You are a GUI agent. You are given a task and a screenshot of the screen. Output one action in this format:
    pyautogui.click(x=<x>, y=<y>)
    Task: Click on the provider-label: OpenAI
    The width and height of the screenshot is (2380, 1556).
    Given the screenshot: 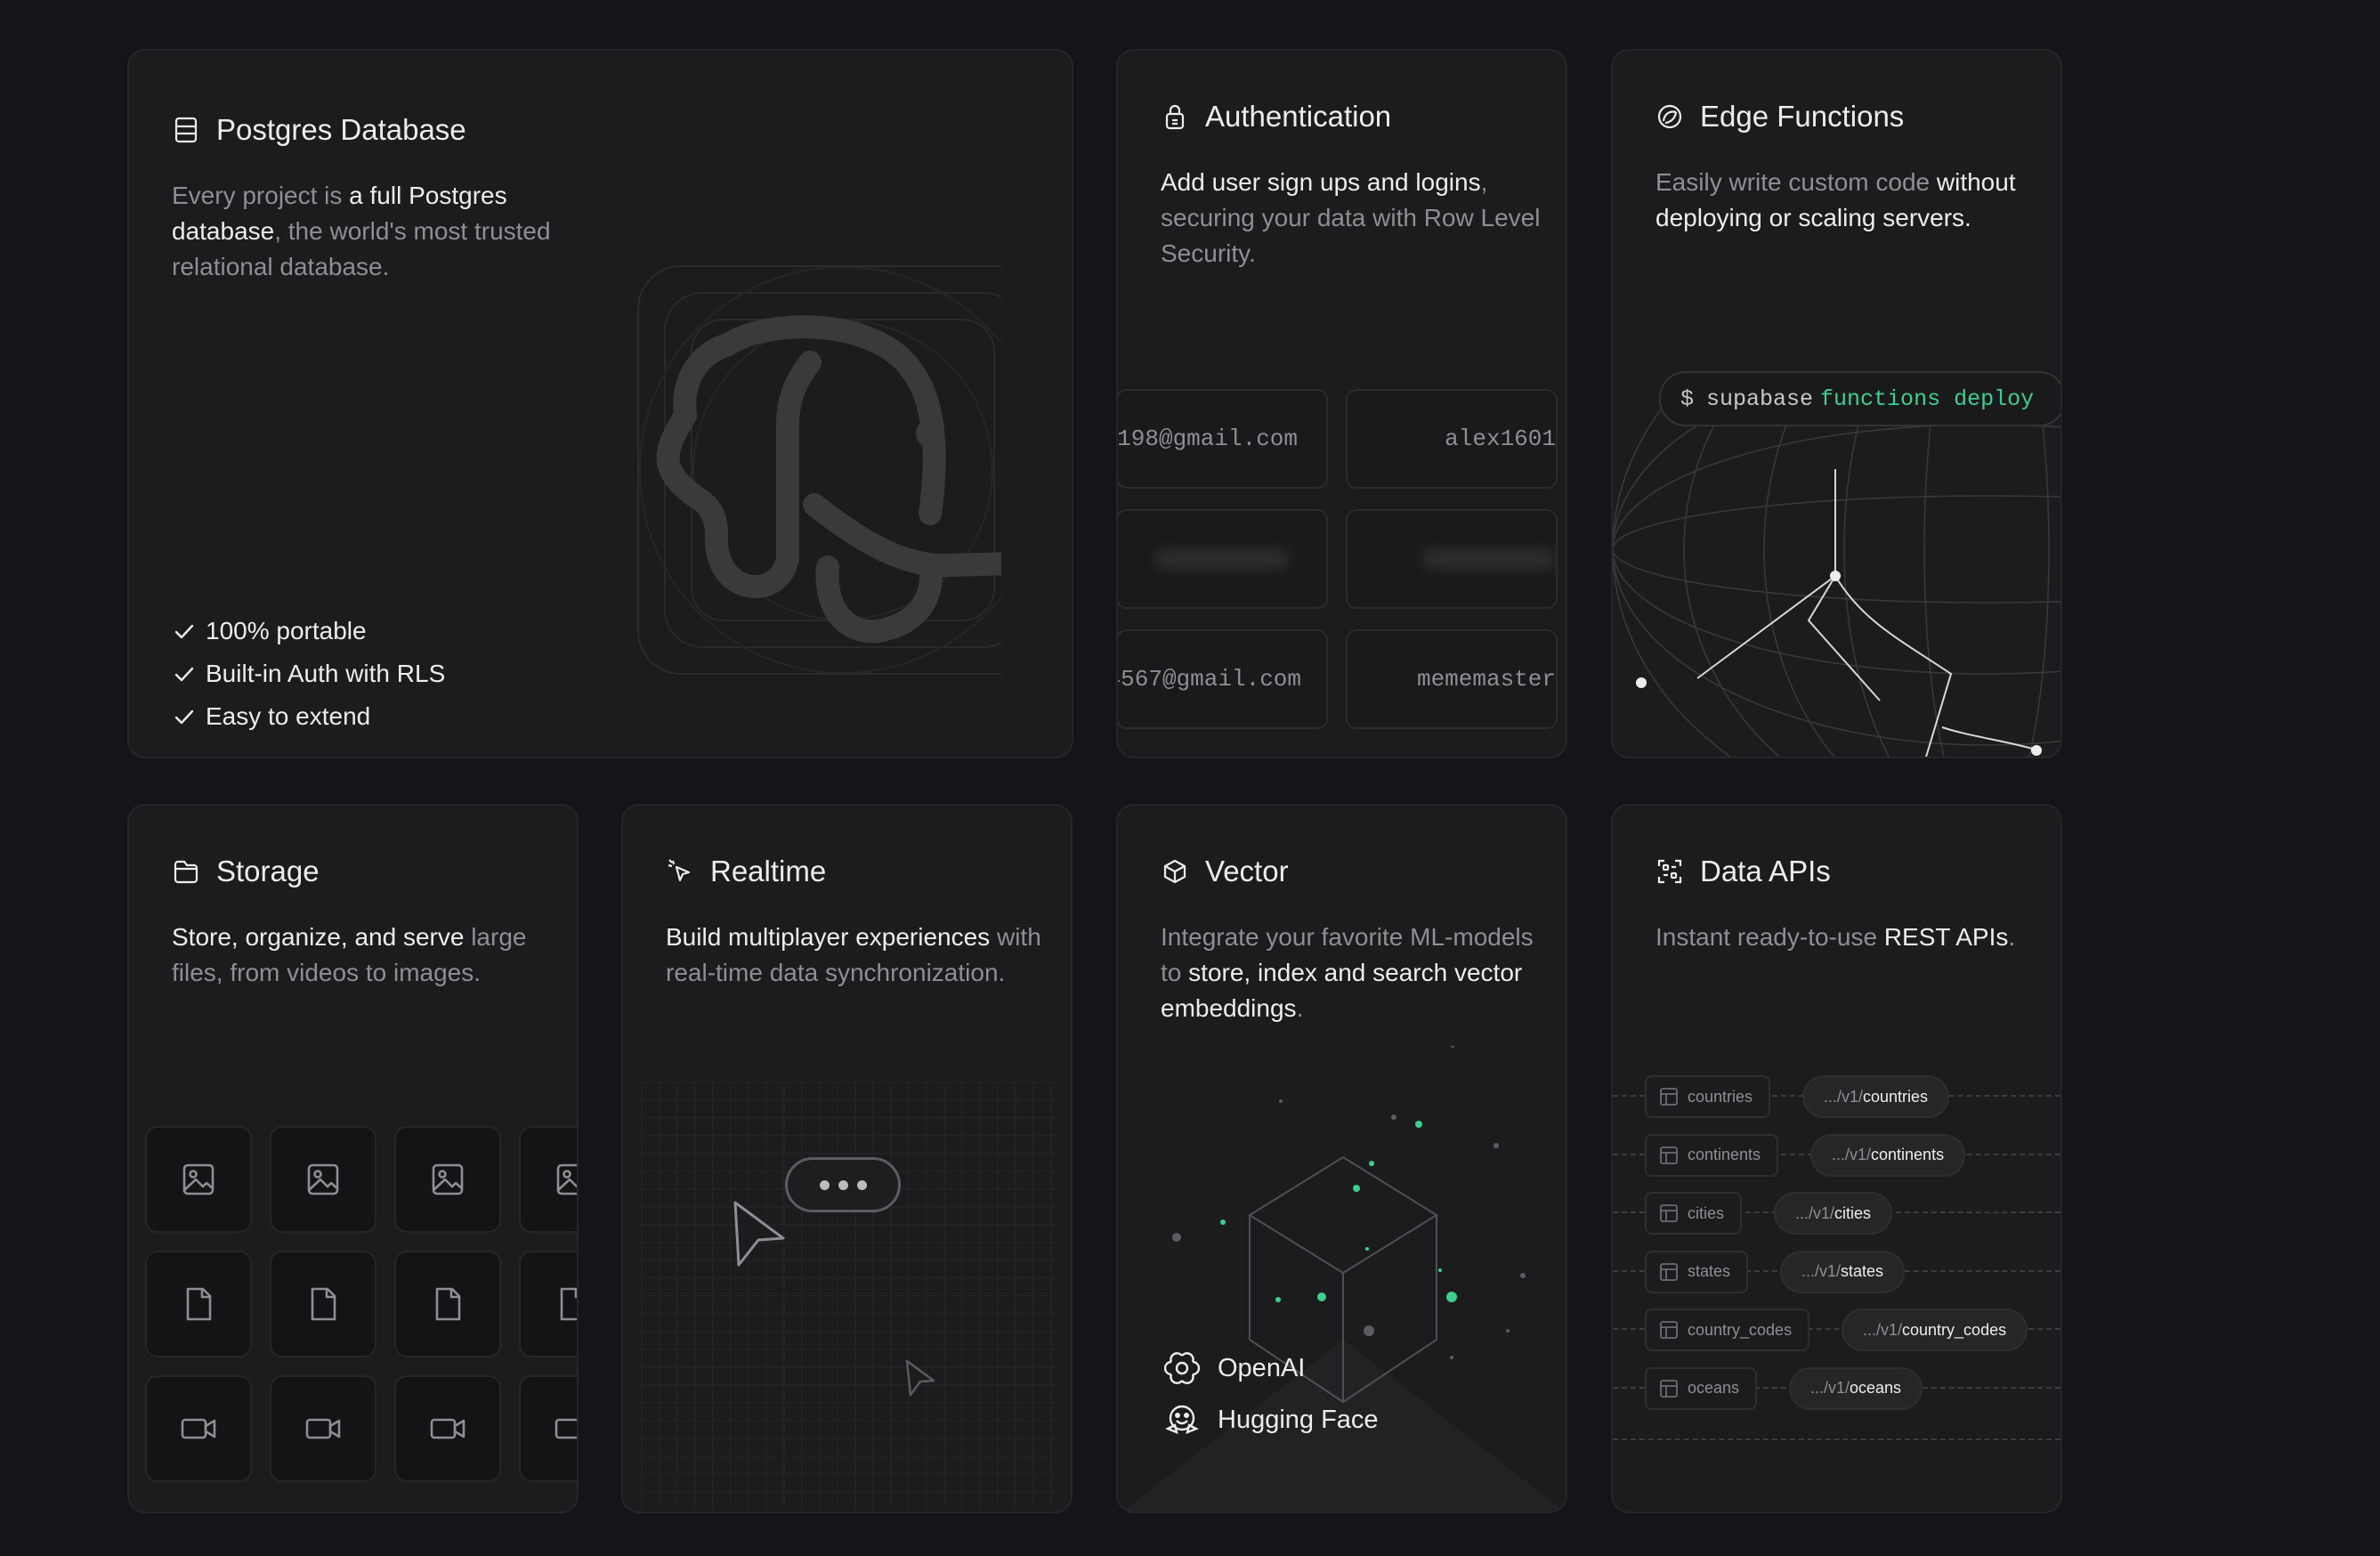 What is the action you would take?
    pyautogui.click(x=1262, y=1367)
    